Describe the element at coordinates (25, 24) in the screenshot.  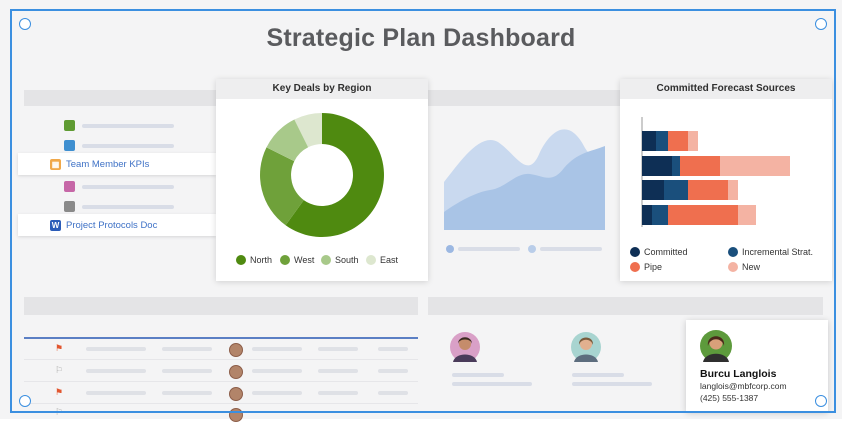
I see `resize-handle-top-left` at that location.